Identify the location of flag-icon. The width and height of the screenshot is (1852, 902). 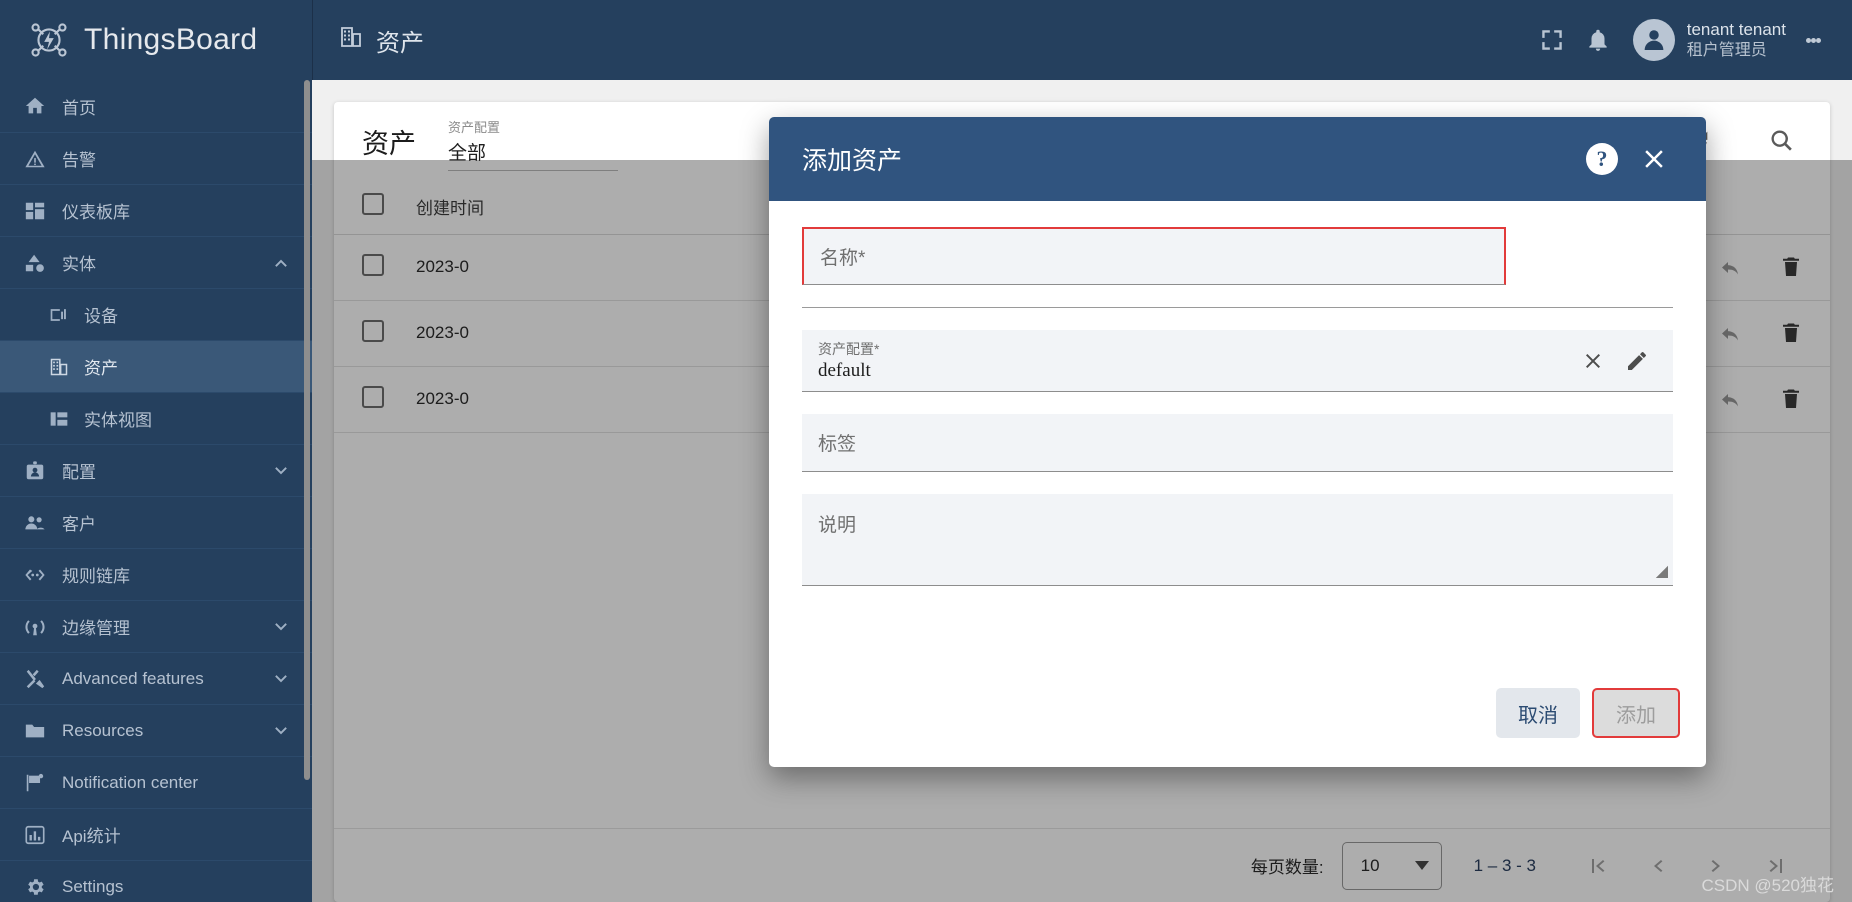
(35, 783).